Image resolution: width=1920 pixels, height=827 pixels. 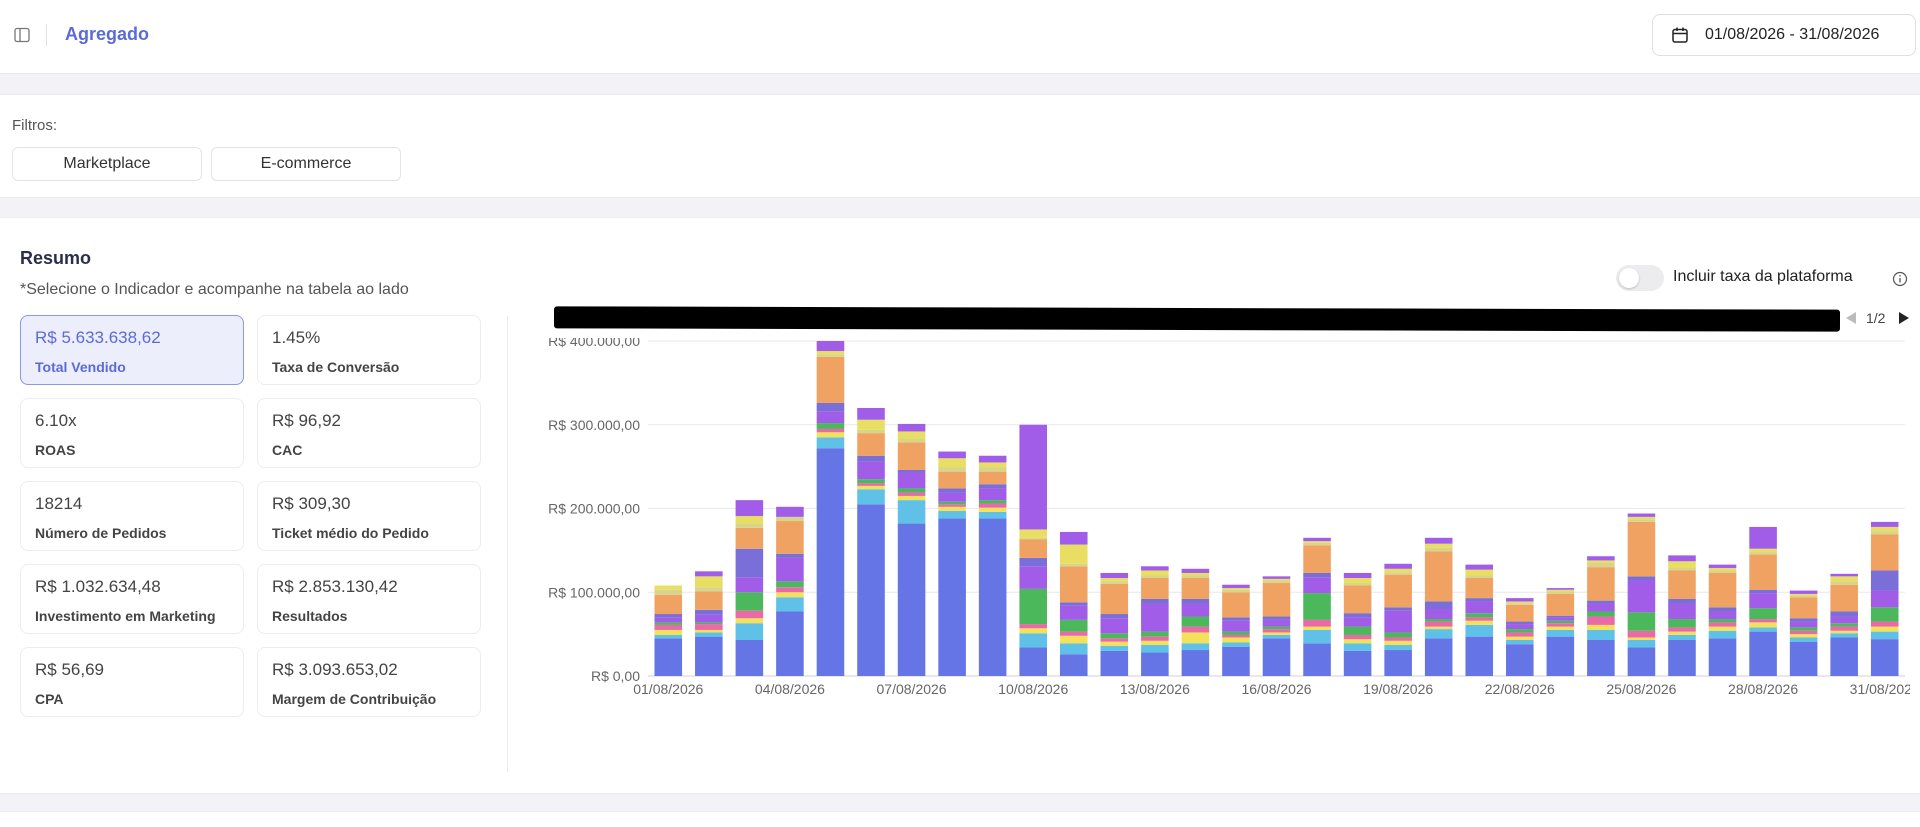 I want to click on y-tick-label: R$ 400.000,00, so click(x=594, y=343).